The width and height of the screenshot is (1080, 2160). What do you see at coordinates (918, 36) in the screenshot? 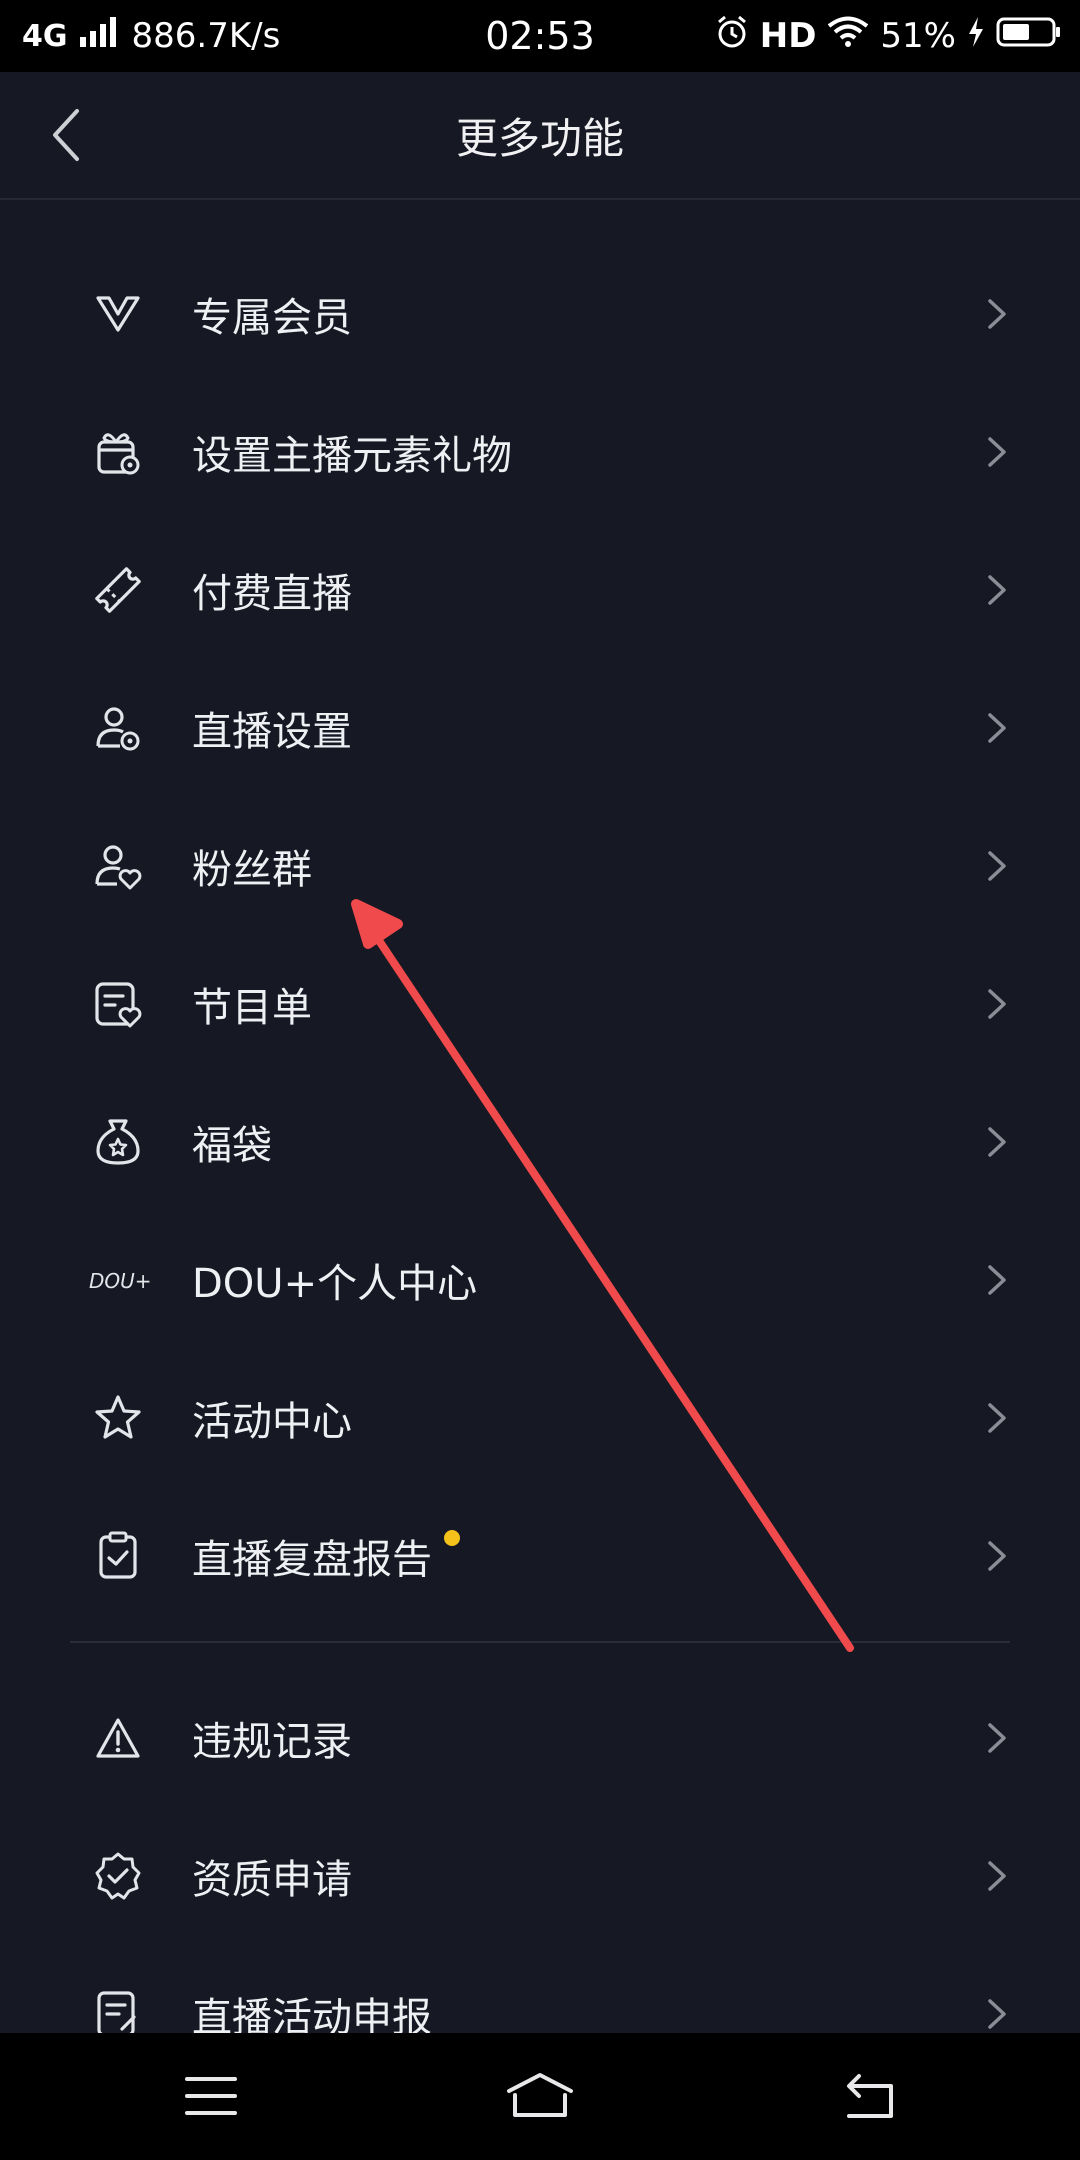
I see `battery-percent: 51%` at bounding box center [918, 36].